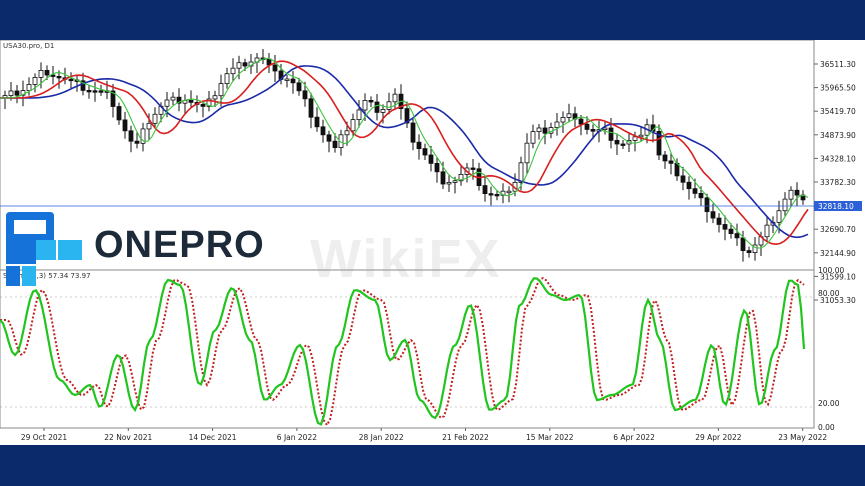 This screenshot has width=865, height=486. What do you see at coordinates (838, 229) in the screenshot?
I see `price-tick-label: 32690.70` at bounding box center [838, 229].